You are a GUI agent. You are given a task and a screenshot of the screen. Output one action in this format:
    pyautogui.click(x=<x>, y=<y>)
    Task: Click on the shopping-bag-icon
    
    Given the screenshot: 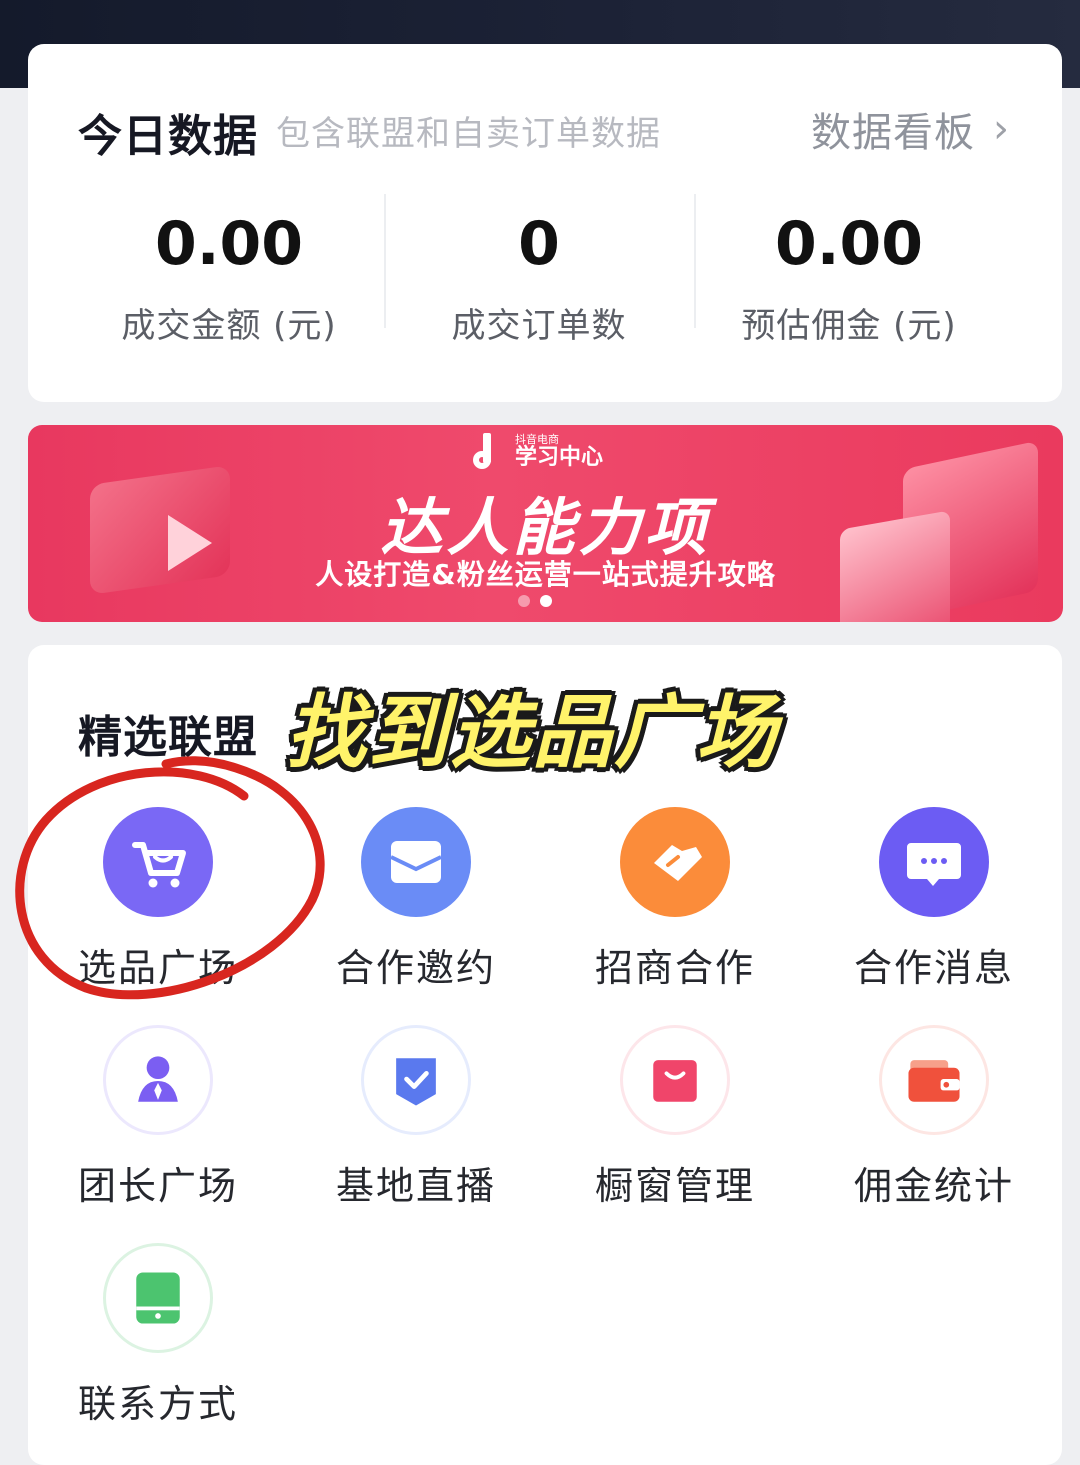 What is the action you would take?
    pyautogui.click(x=675, y=1080)
    